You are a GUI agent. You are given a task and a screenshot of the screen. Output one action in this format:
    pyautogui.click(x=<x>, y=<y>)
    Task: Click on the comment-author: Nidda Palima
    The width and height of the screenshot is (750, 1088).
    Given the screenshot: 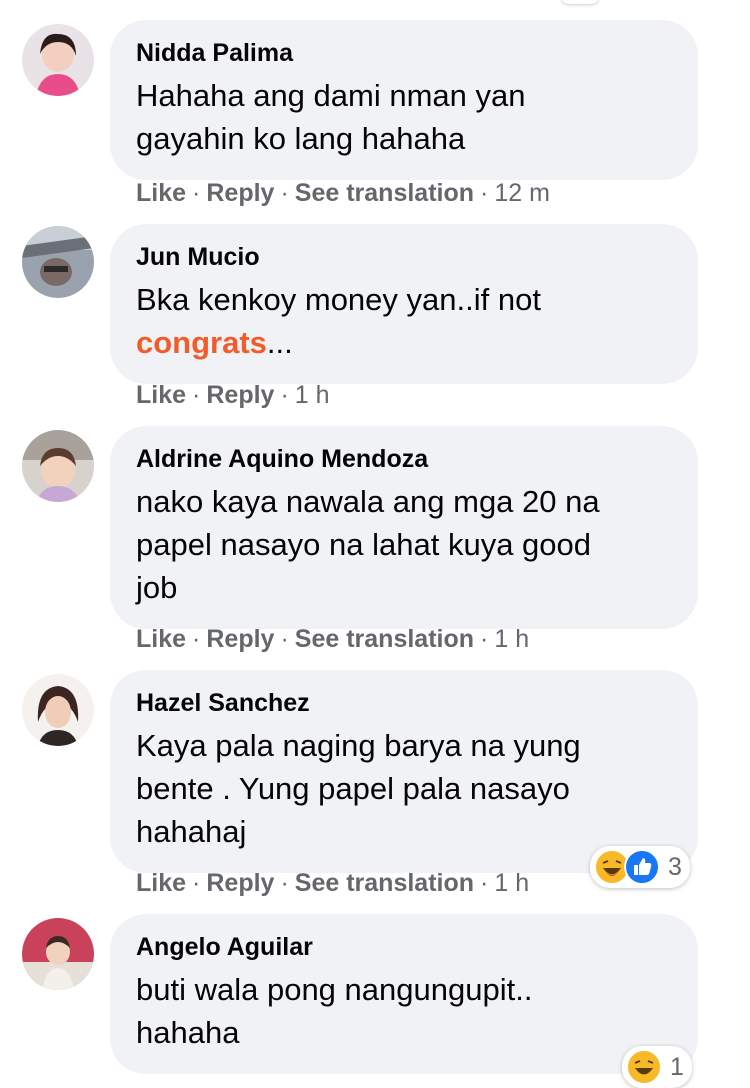 What is the action you would take?
    pyautogui.click(x=404, y=53)
    